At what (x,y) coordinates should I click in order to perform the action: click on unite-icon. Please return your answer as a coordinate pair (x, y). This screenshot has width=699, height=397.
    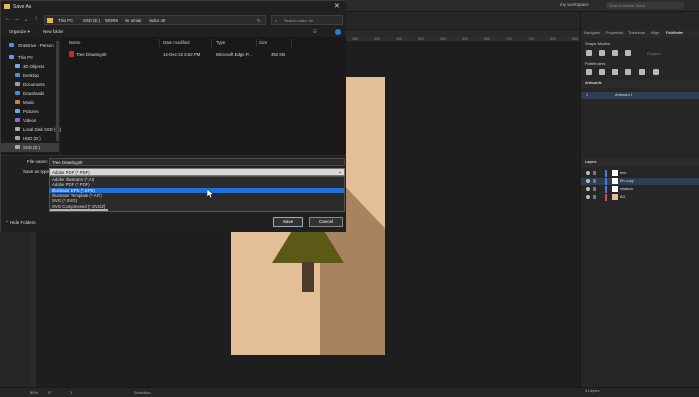
    Looking at the image, I should click on (589, 53).